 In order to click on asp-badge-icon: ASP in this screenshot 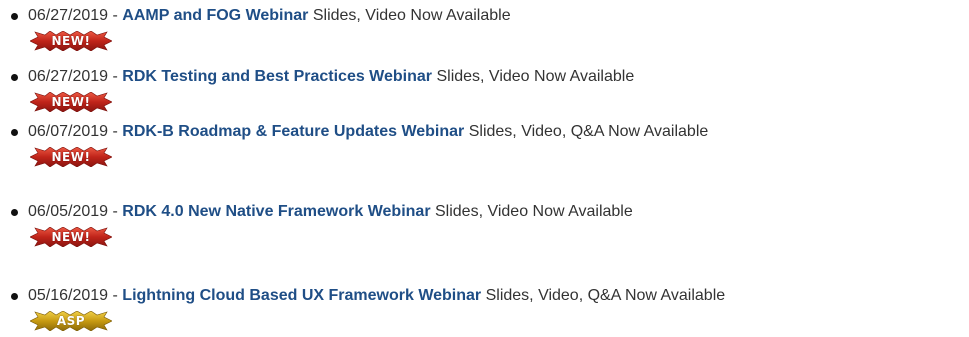, I will do `click(71, 321)`.